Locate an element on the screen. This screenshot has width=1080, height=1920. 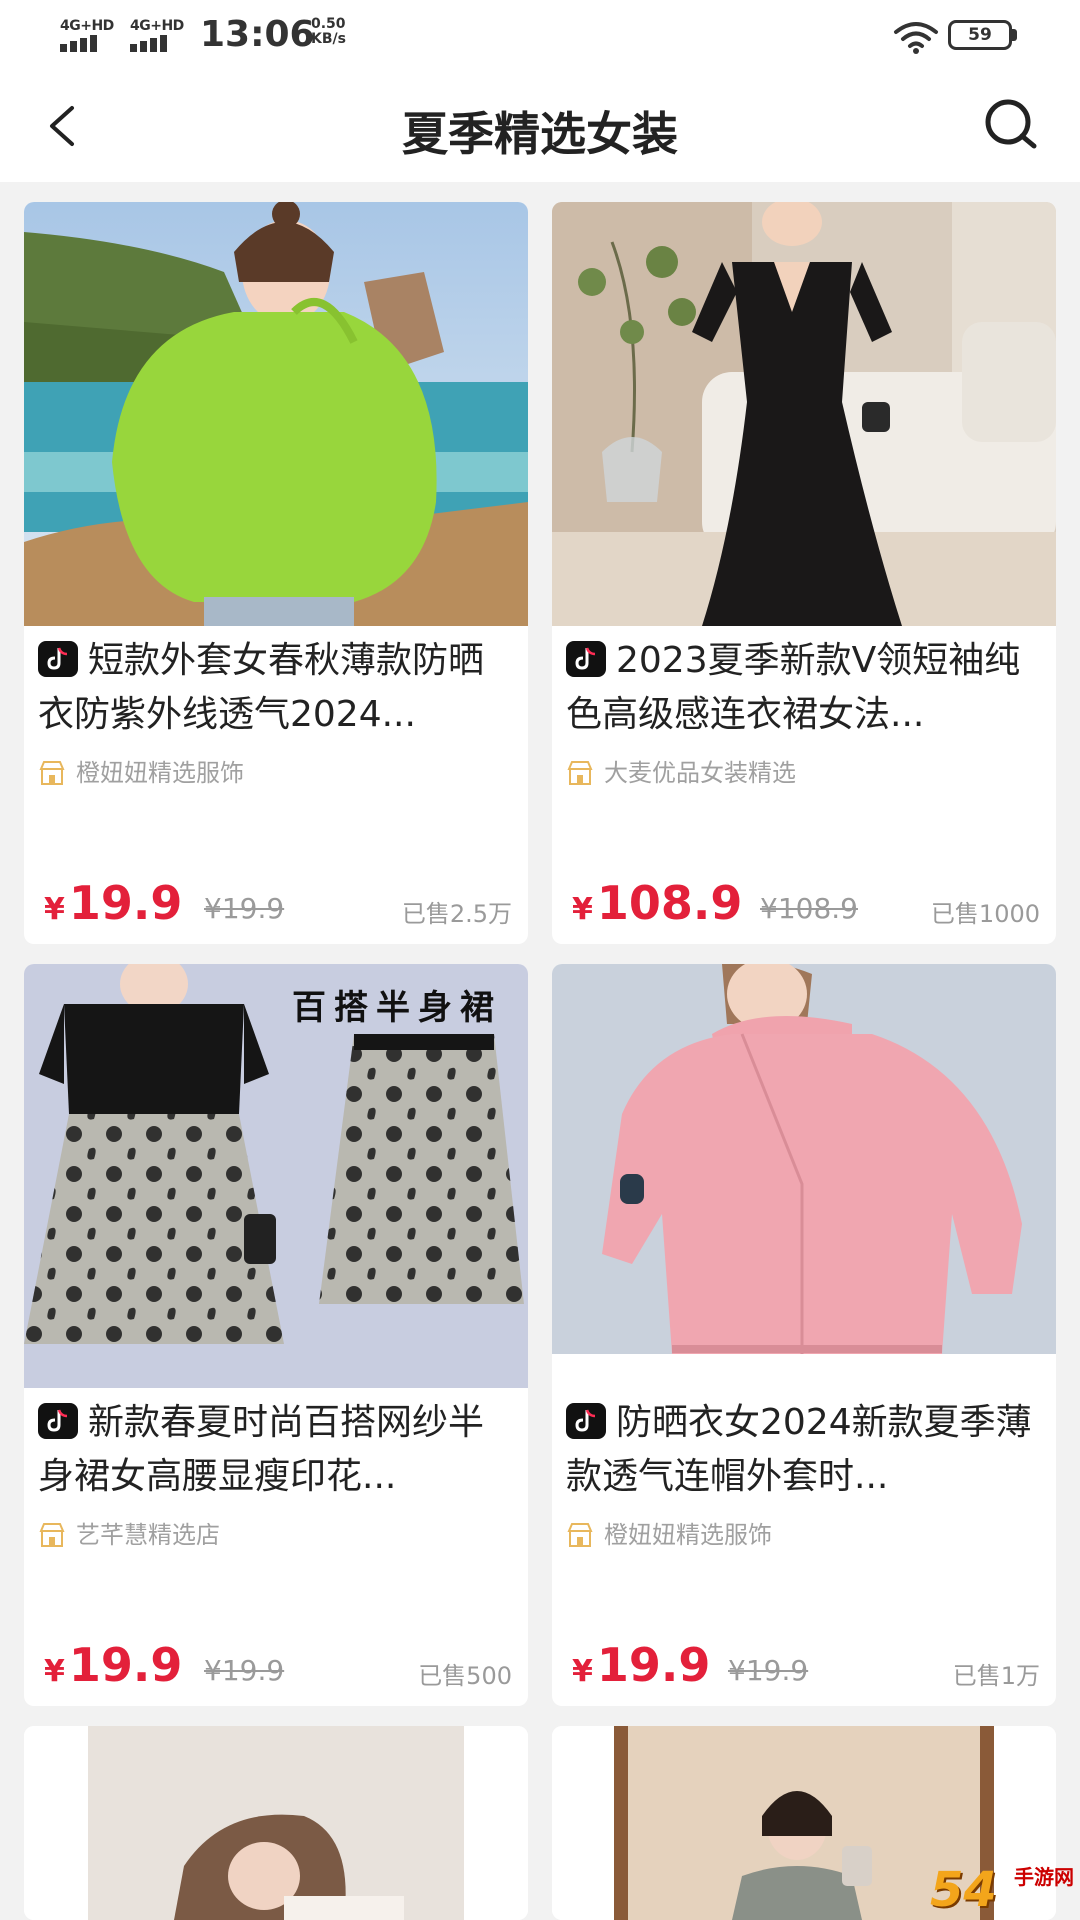
shop-name: 大麦优品女装精选 is located at coordinates (681, 773).